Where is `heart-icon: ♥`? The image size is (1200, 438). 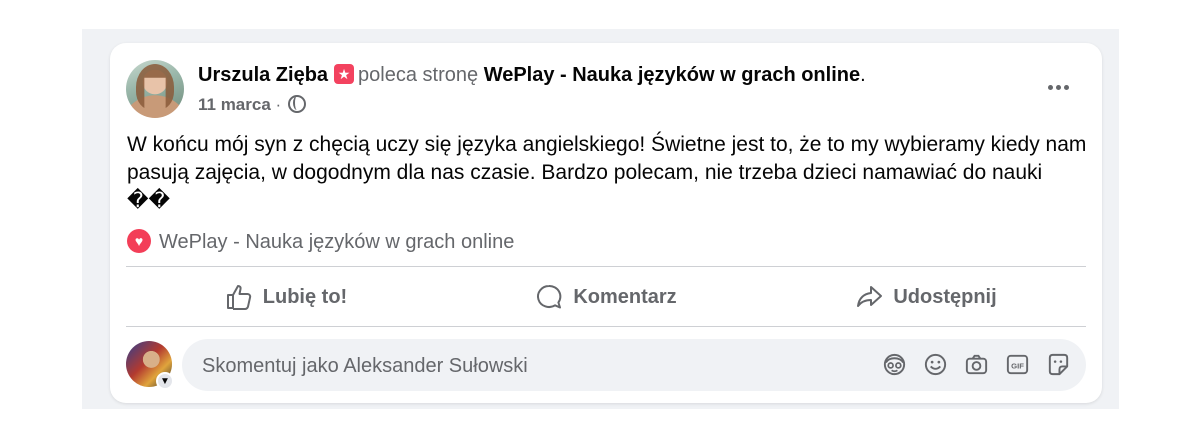 heart-icon: ♥ is located at coordinates (139, 241).